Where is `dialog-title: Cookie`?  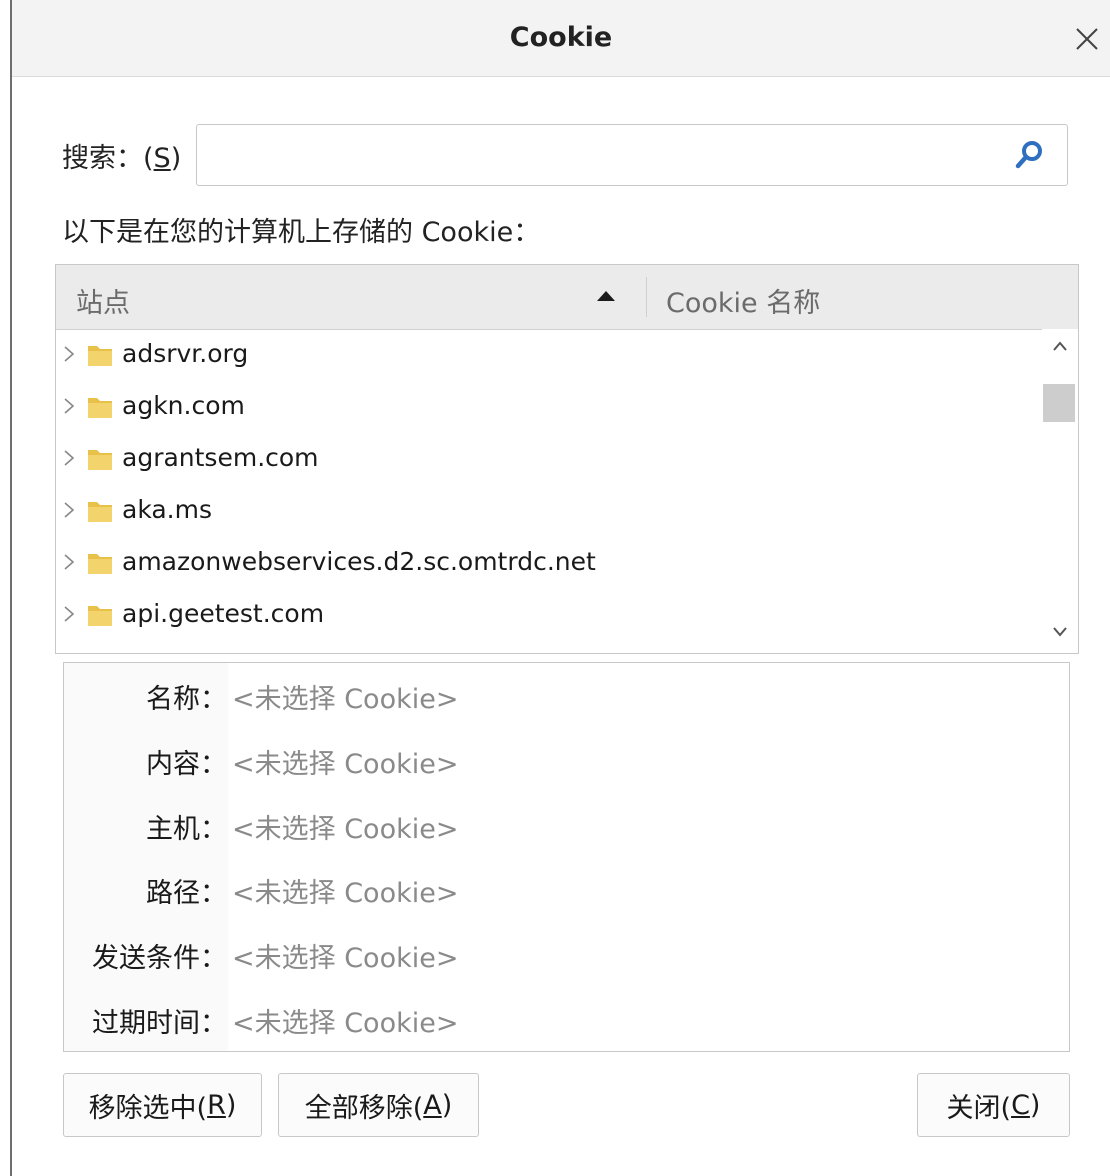
dialog-title: Cookie is located at coordinates (561, 37).